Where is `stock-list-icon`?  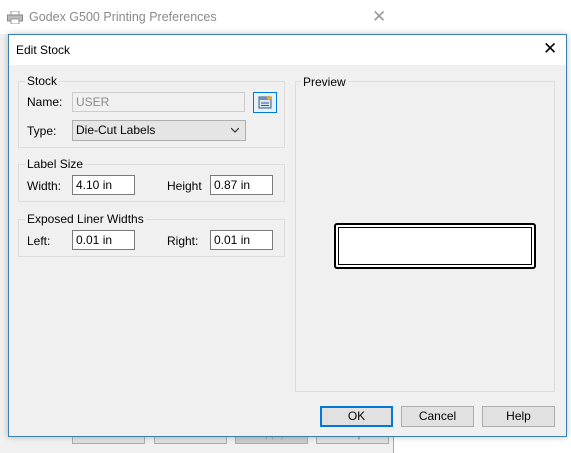
stock-list-icon is located at coordinates (265, 102).